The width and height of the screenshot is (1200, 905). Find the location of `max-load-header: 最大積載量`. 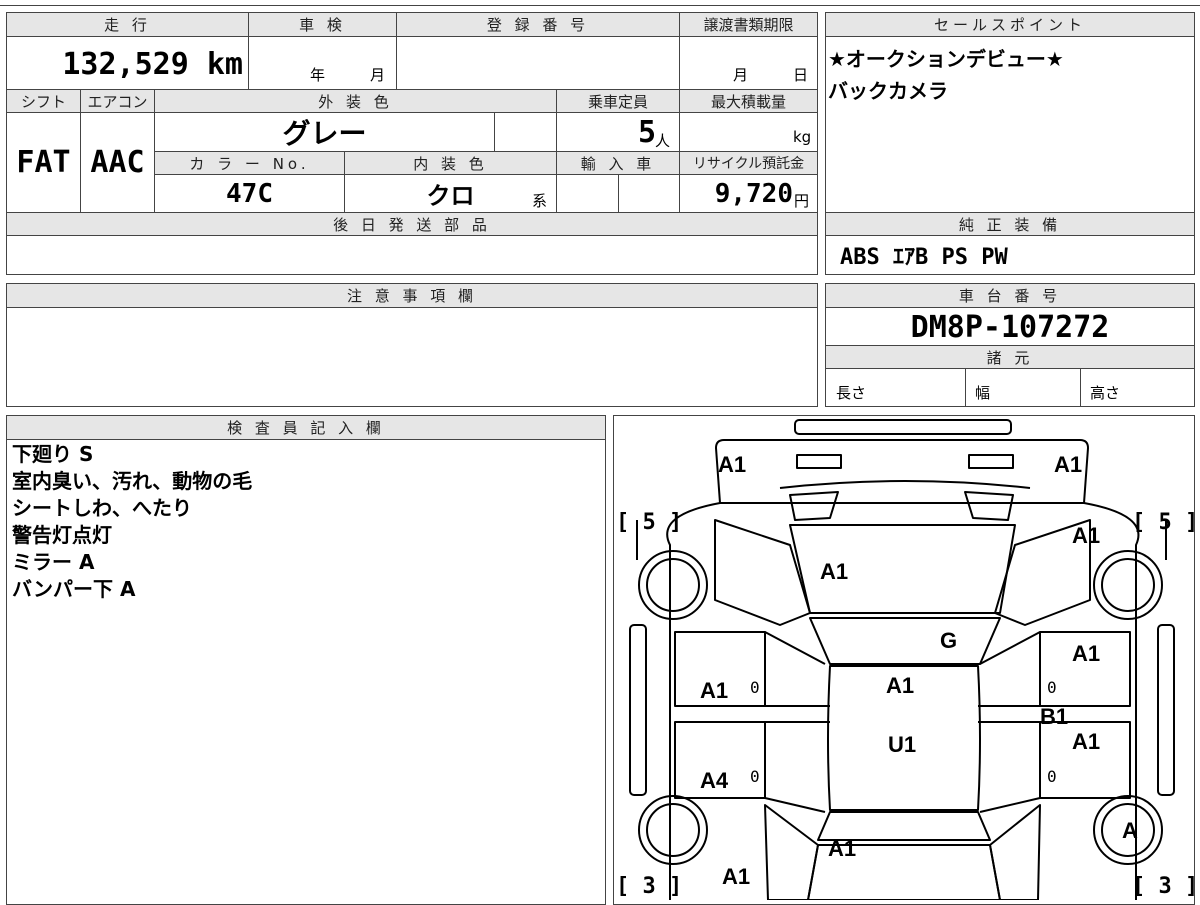

max-load-header: 最大積載量 is located at coordinates (748, 101).